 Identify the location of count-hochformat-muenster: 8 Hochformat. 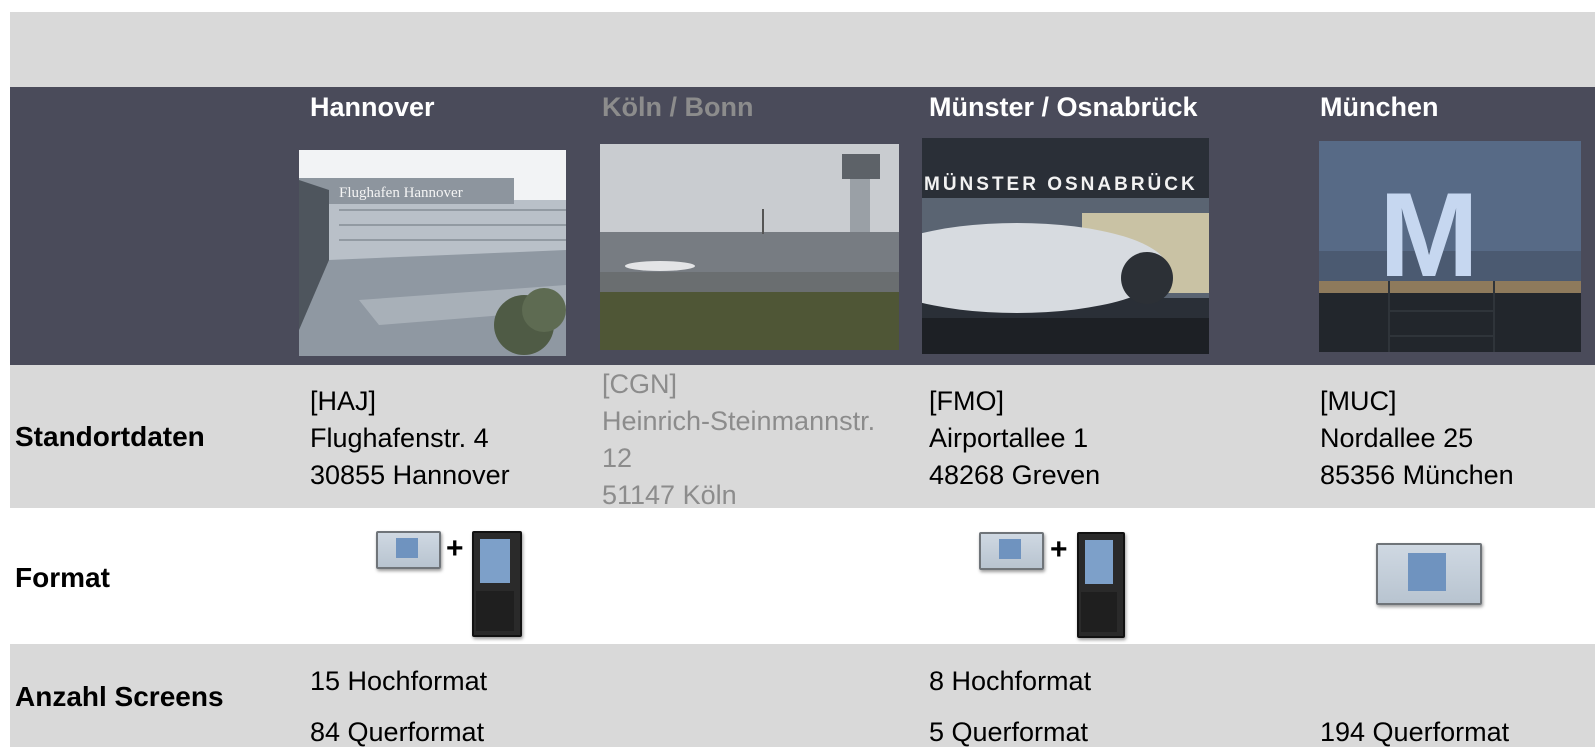
(1010, 681).